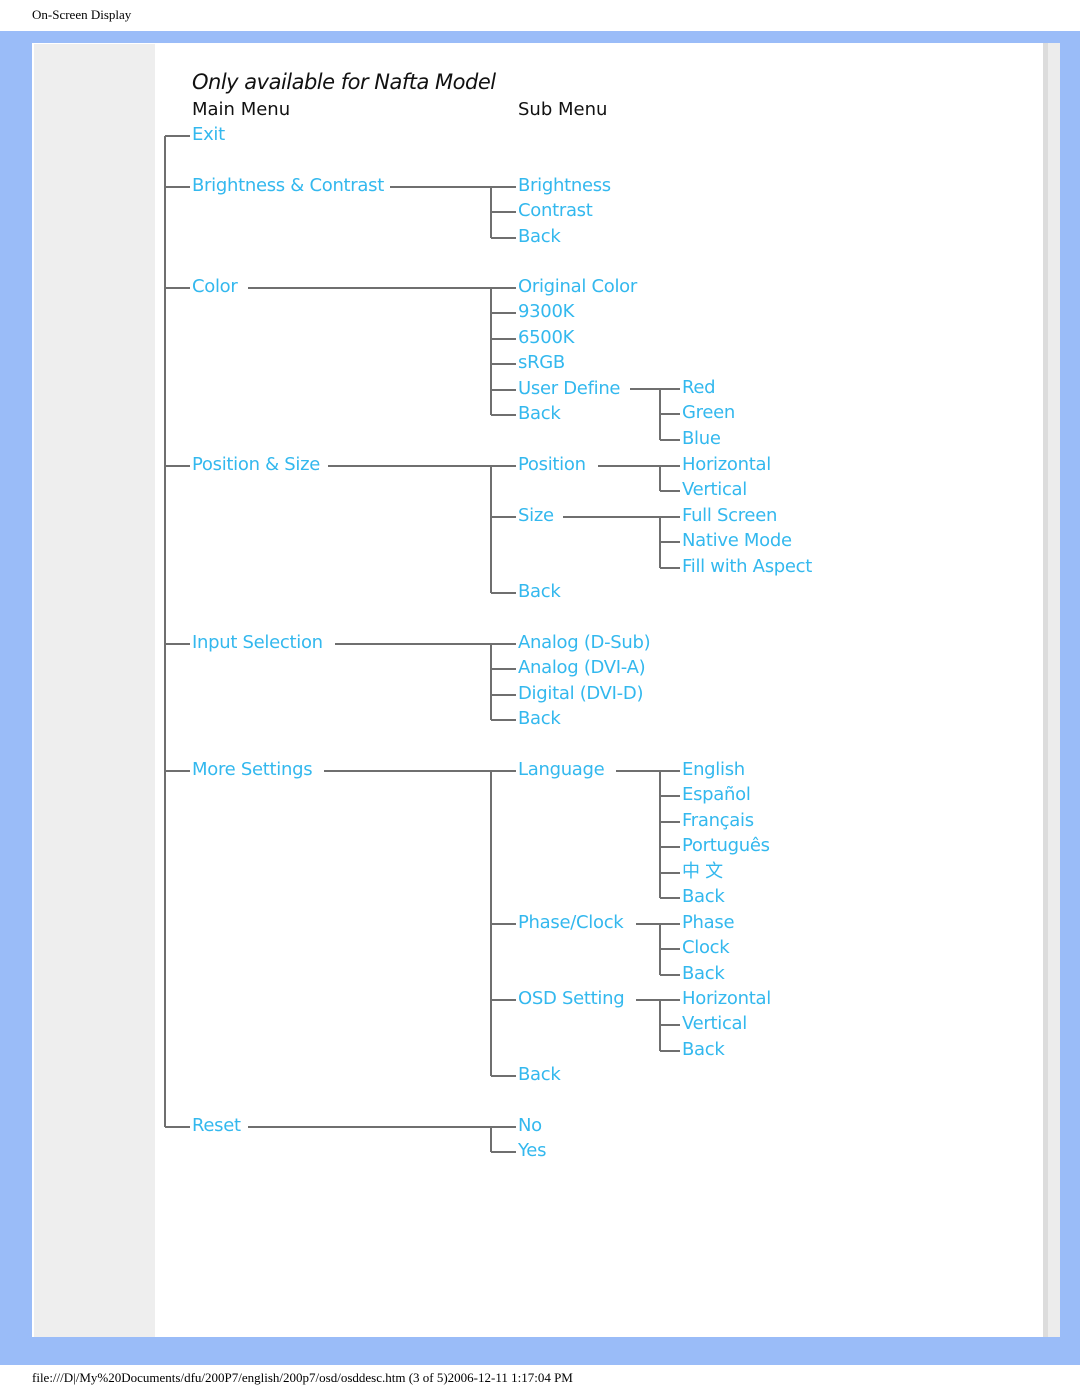 This screenshot has height=1397, width=1080. What do you see at coordinates (256, 465) in the screenshot?
I see `main-menu-item-position-size: Position & Size` at bounding box center [256, 465].